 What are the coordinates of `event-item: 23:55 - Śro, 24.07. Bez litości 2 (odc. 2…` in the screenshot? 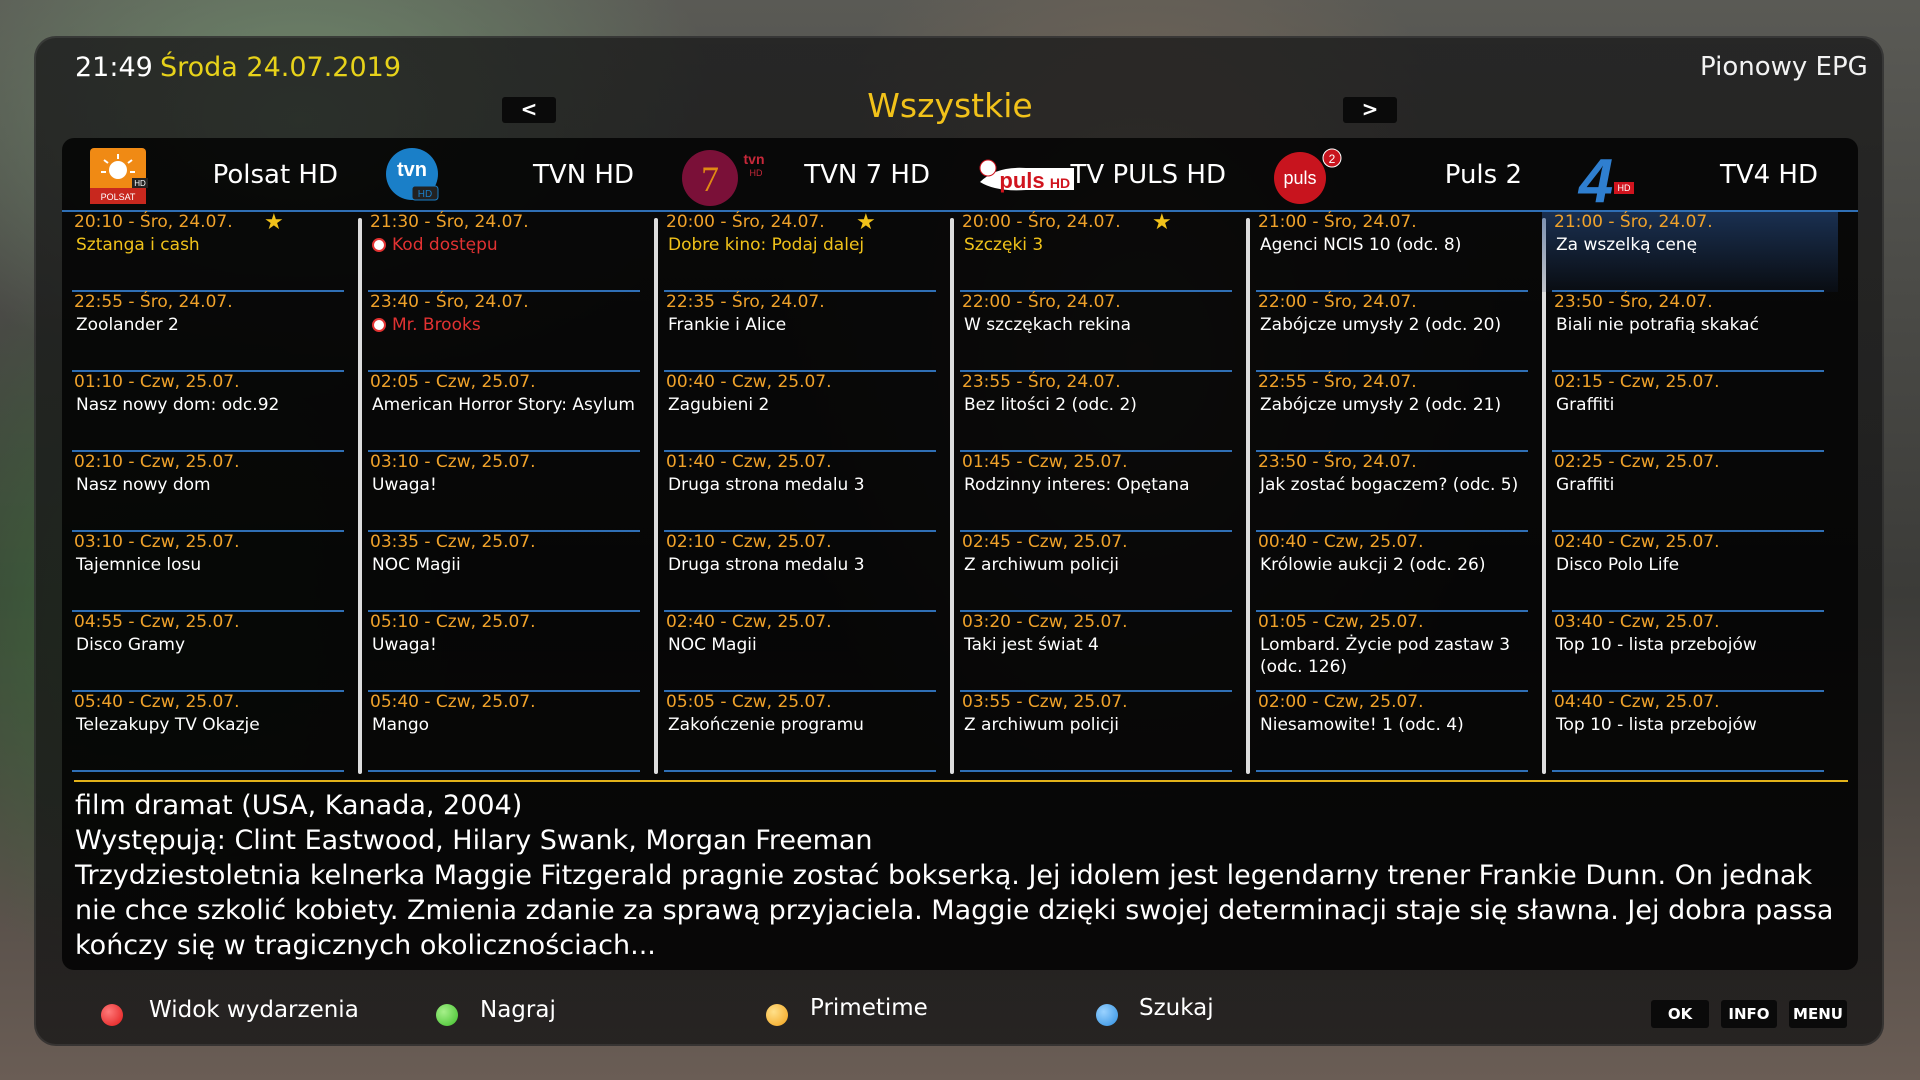 It's located at (1098, 412).